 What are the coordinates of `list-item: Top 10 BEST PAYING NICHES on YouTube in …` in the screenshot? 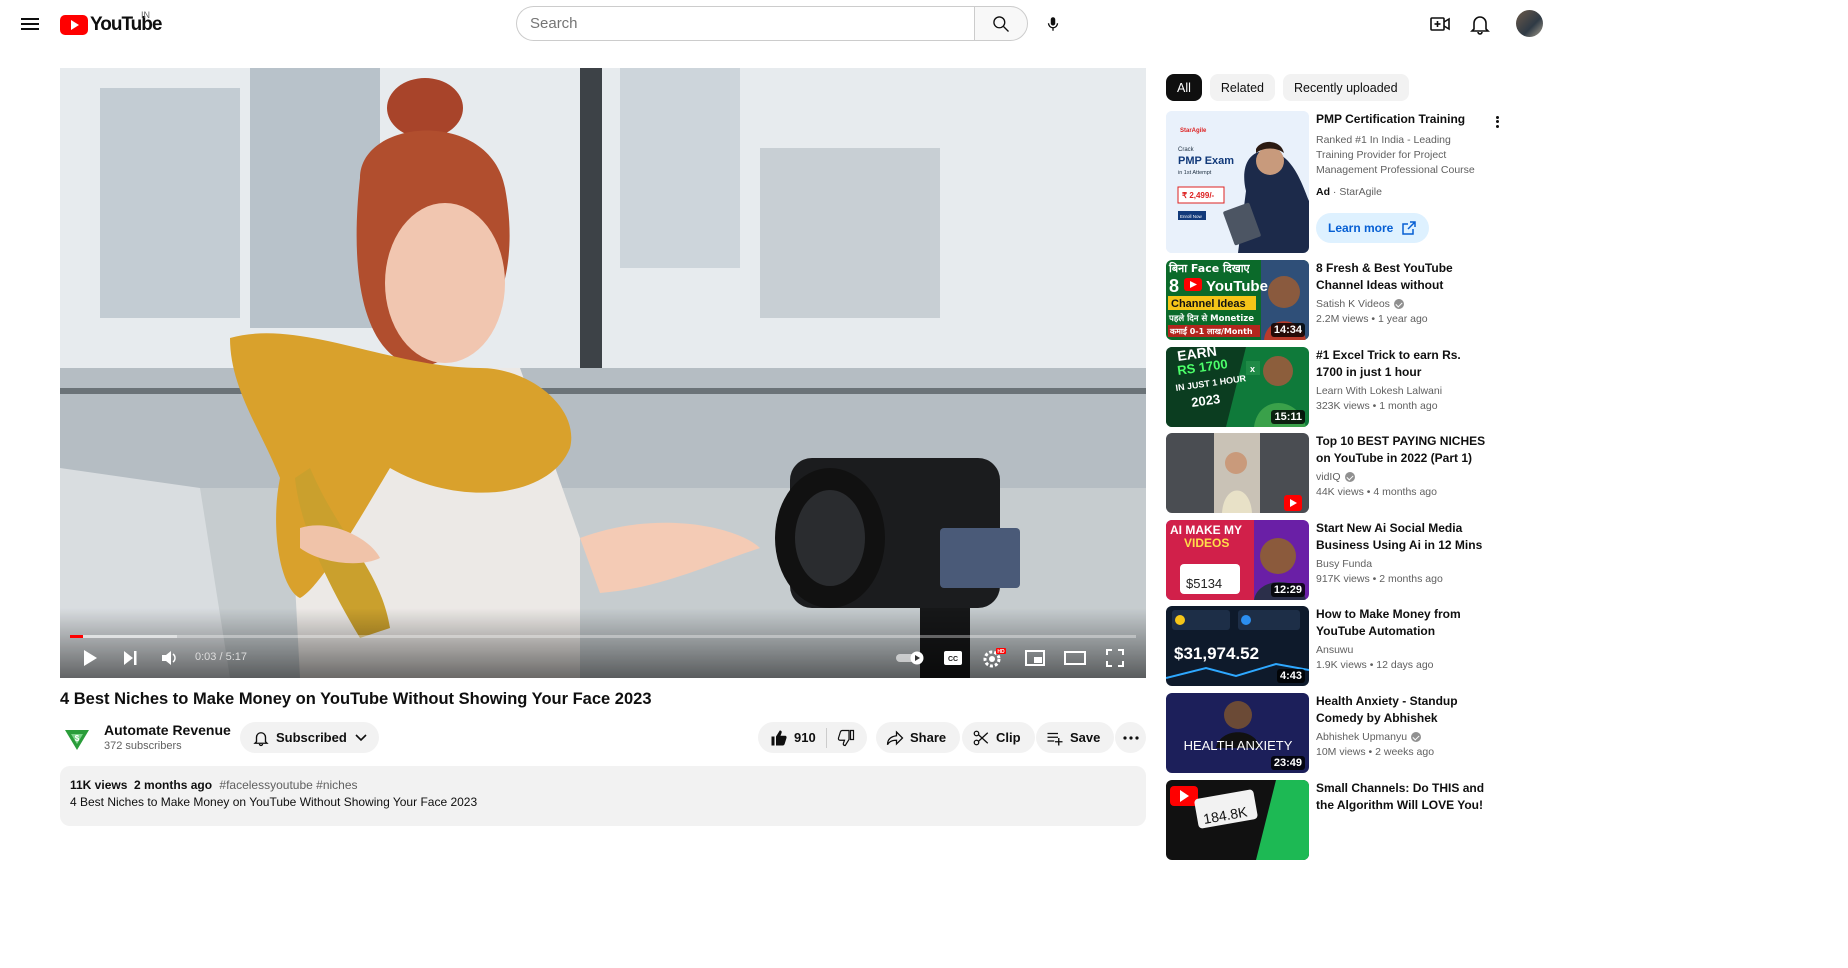 It's located at (1336, 474).